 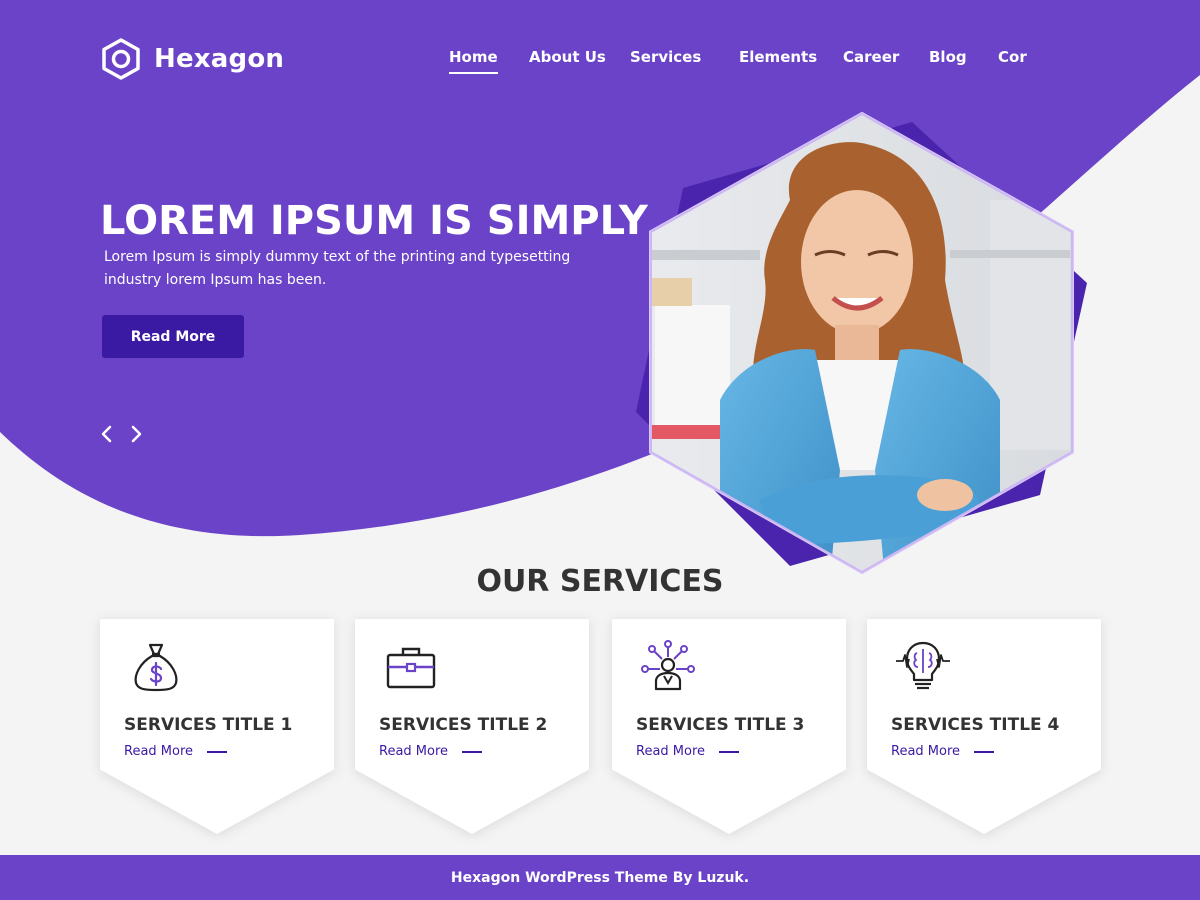 I want to click on network-person-icon, so click(x=668, y=665).